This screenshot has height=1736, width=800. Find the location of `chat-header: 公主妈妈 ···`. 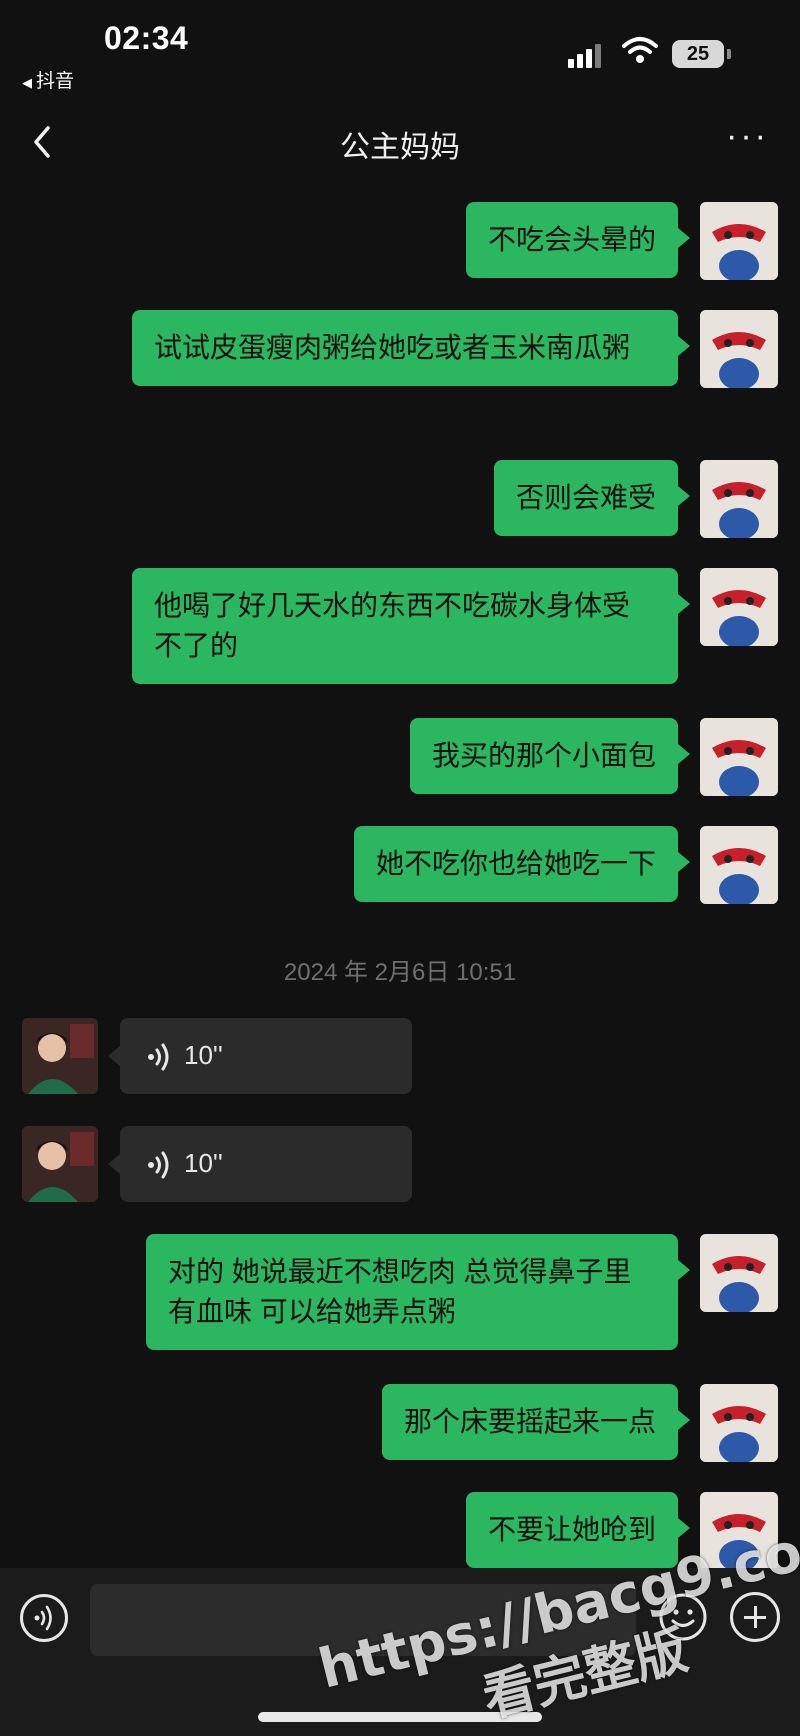

chat-header: 公主妈妈 ··· is located at coordinates (400, 142).